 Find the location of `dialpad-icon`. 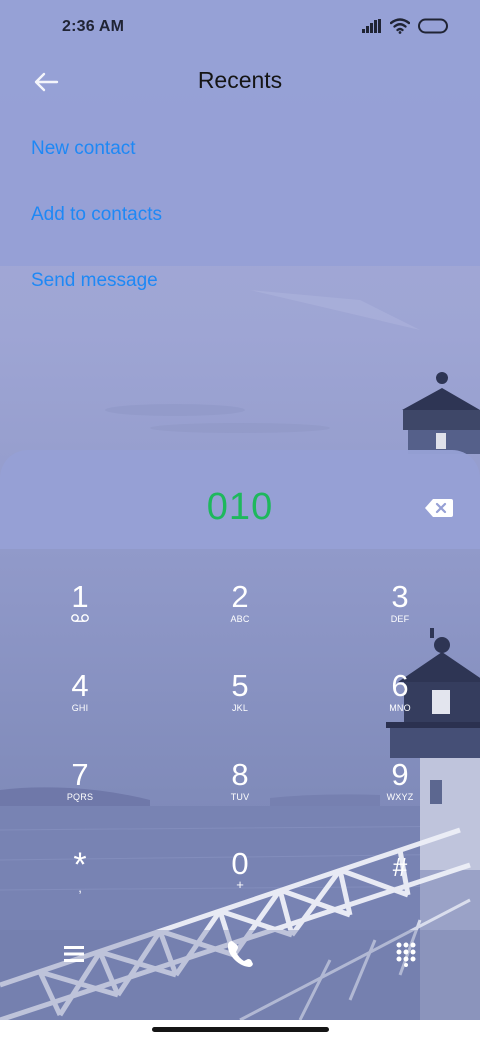

dialpad-icon is located at coordinates (406, 954).